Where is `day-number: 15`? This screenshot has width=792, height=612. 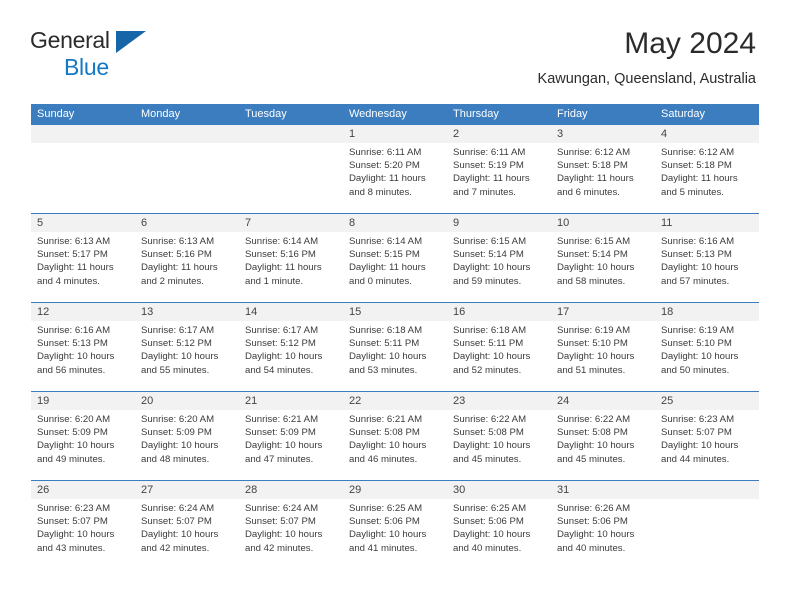
day-number: 15 is located at coordinates (395, 312).